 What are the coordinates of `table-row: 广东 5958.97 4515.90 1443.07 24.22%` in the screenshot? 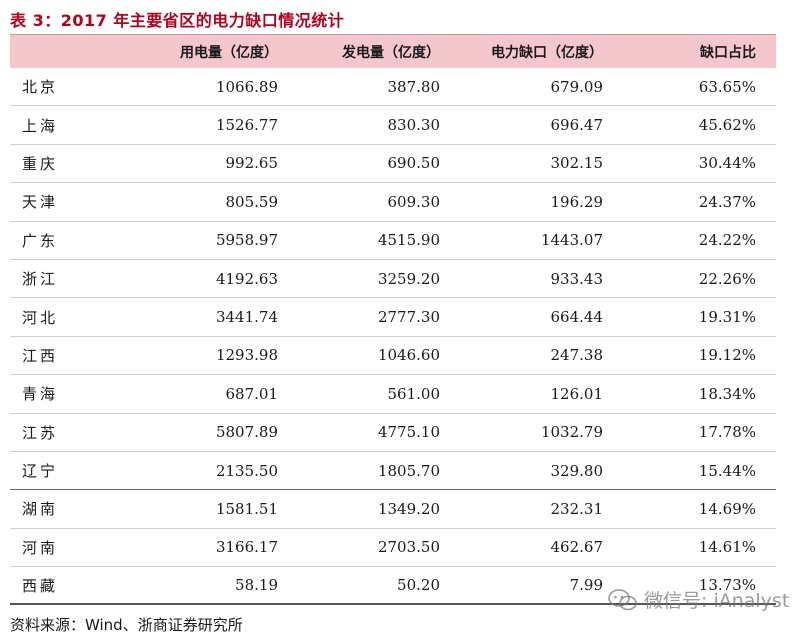 It's located at (393, 241).